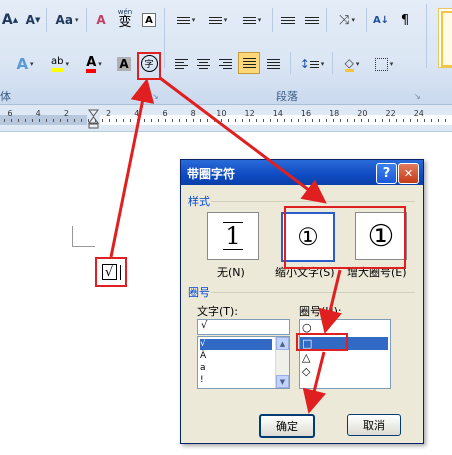 This screenshot has width=452, height=455. I want to click on arrow-to-style-options, so click(243, 140).